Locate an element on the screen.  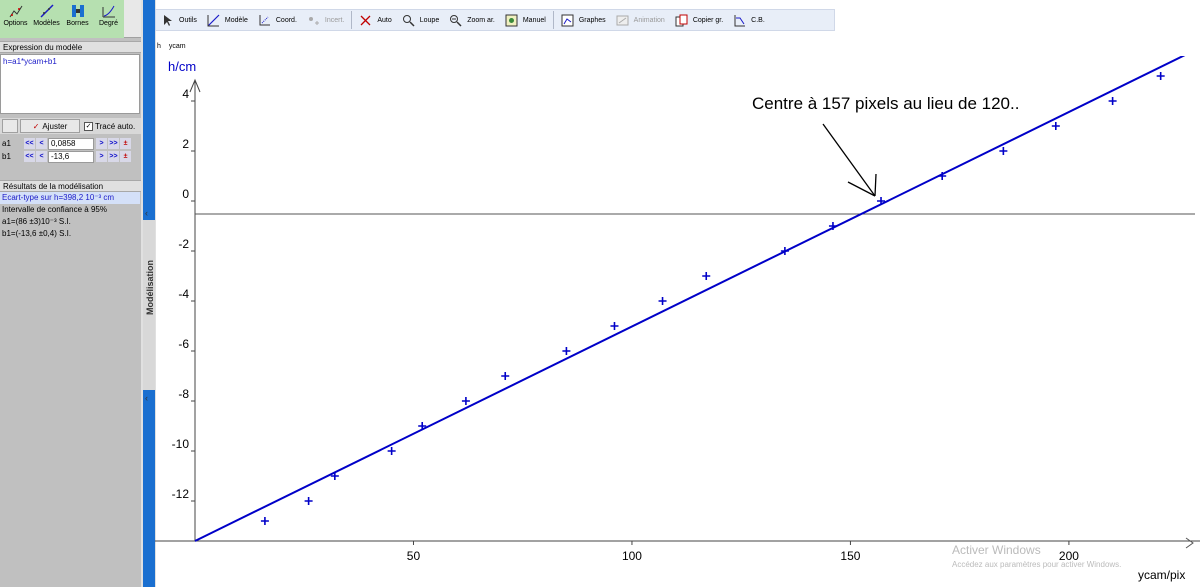
collapse-left-icon: ‹ is located at coordinates (146, 213).